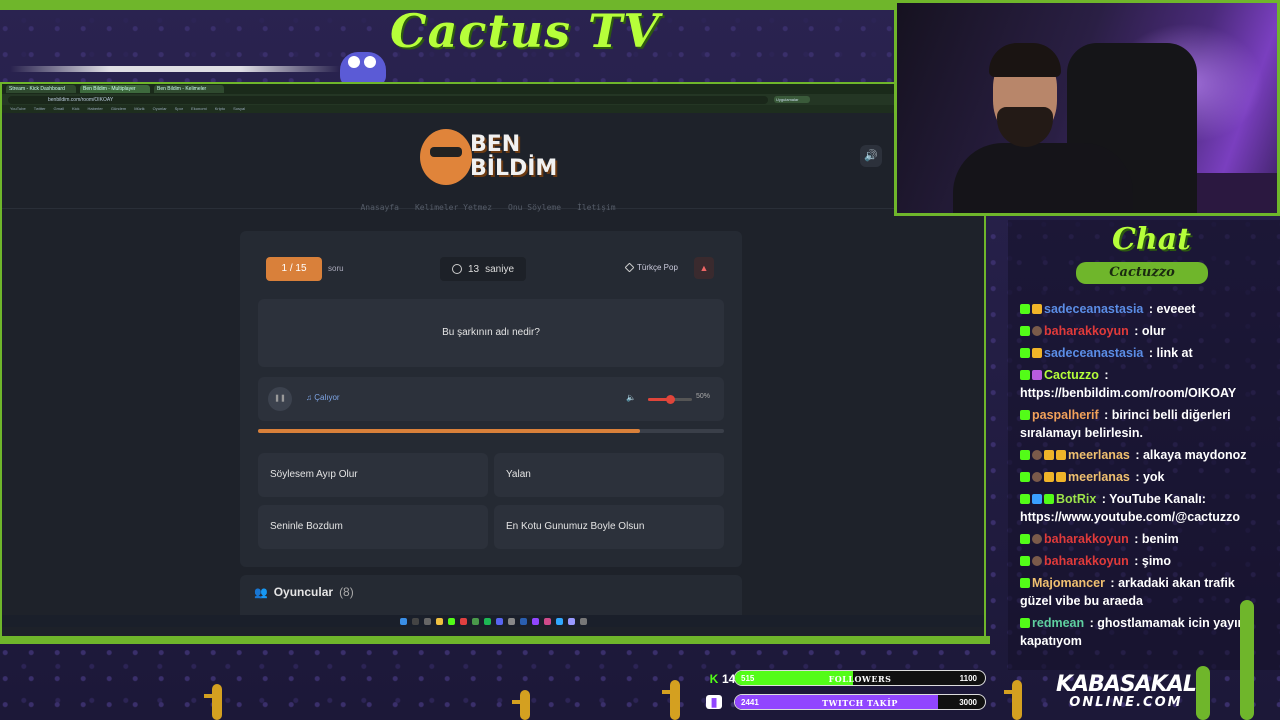 Image resolution: width=1280 pixels, height=720 pixels. What do you see at coordinates (968, 678) in the screenshot?
I see `followers-goal: 1100` at bounding box center [968, 678].